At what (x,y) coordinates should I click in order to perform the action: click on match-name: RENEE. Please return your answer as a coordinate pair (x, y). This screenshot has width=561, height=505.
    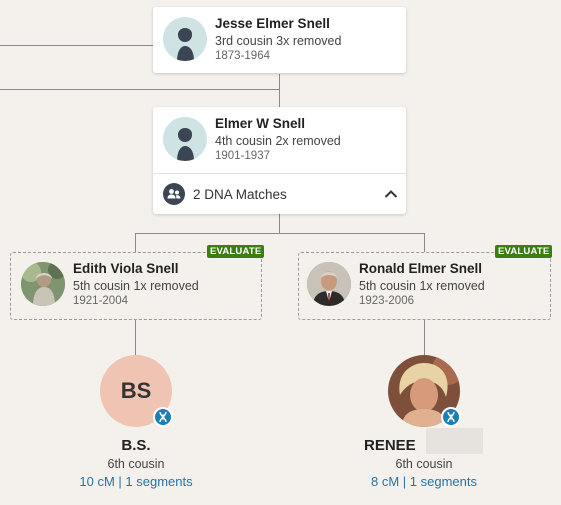
    Looking at the image, I should click on (394, 445).